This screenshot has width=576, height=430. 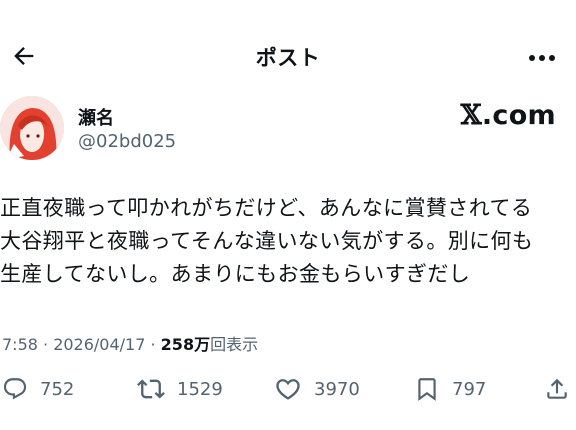 I want to click on author-name: 瀬名, so click(x=96, y=117).